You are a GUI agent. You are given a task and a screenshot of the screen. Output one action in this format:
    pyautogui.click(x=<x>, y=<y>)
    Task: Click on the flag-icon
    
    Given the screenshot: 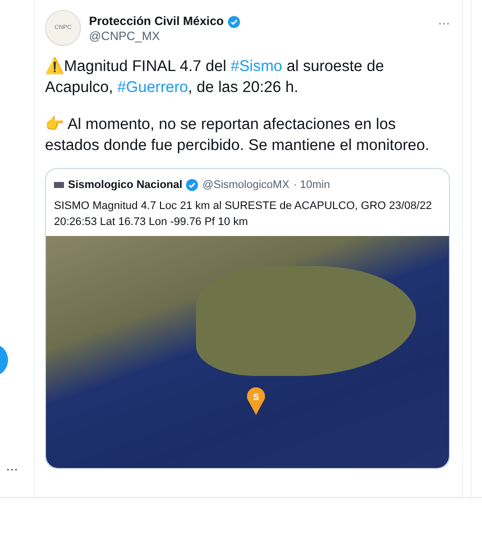 What is the action you would take?
    pyautogui.click(x=59, y=185)
    